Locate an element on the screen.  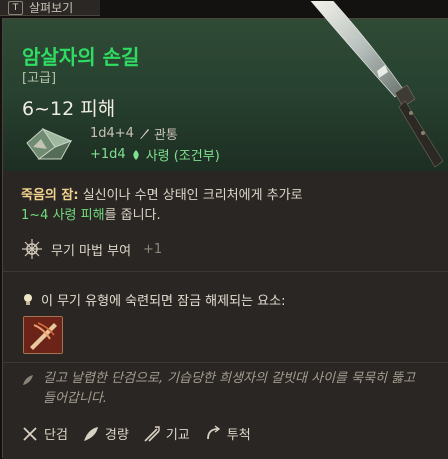
damage-line-piercing: 1d4+4 관통 is located at coordinates (134, 133).